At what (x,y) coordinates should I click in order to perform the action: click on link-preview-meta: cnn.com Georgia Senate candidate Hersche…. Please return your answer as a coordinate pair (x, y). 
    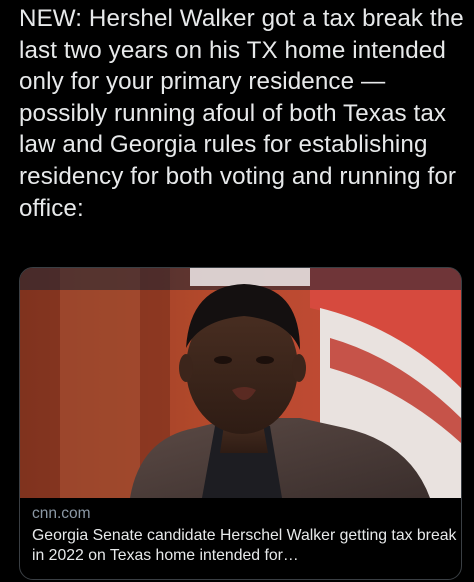
    Looking at the image, I should click on (244, 534).